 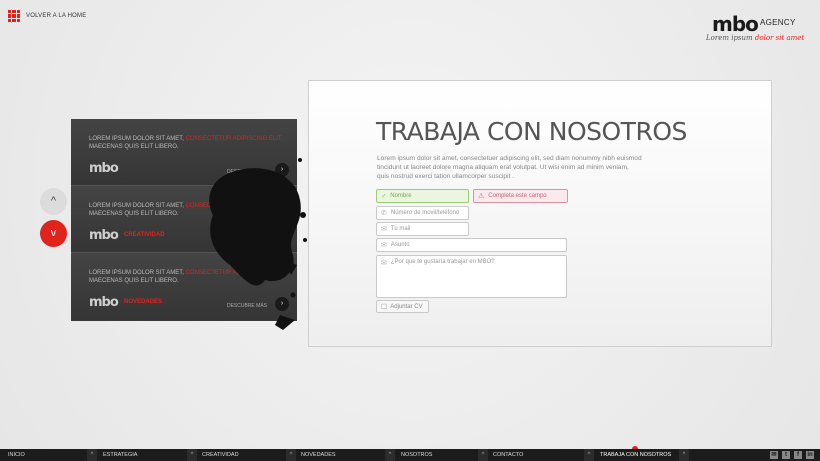 I want to click on brand-tagline-red: dolor sit amet, so click(x=779, y=38).